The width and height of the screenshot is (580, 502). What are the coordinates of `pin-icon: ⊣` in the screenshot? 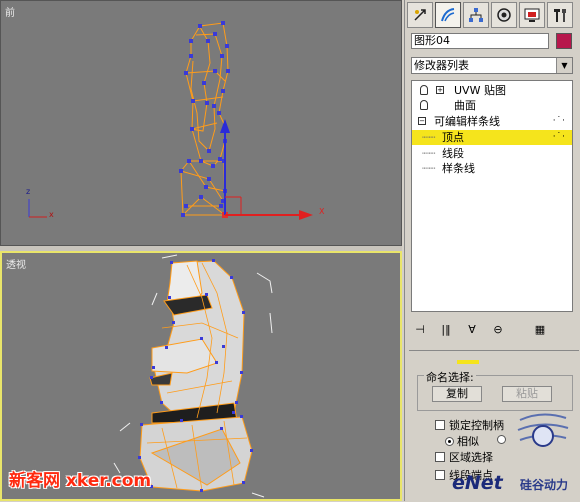 It's located at (420, 329).